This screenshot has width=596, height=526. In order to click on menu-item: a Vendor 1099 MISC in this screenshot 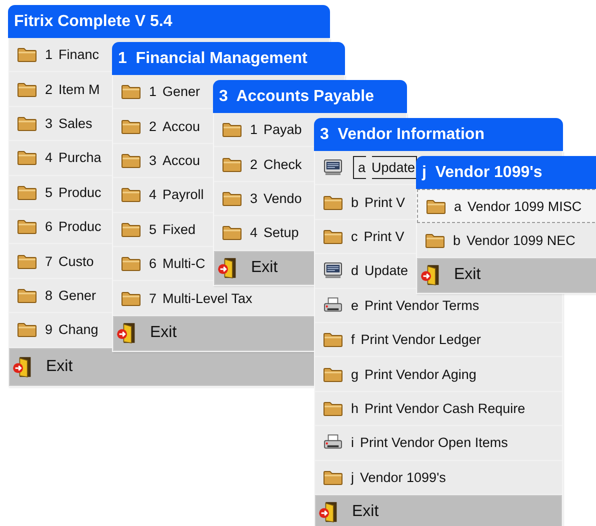, I will do `click(506, 206)`.